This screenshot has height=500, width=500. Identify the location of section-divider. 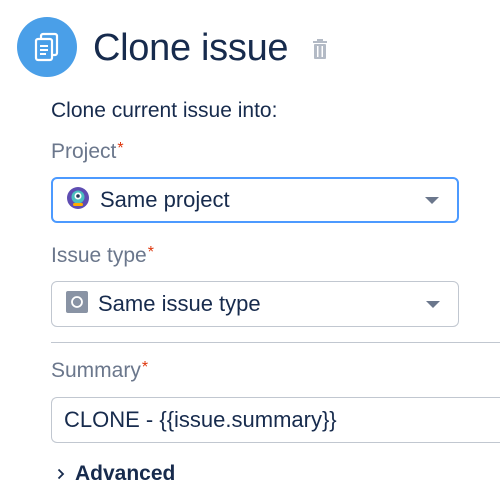
(275, 342).